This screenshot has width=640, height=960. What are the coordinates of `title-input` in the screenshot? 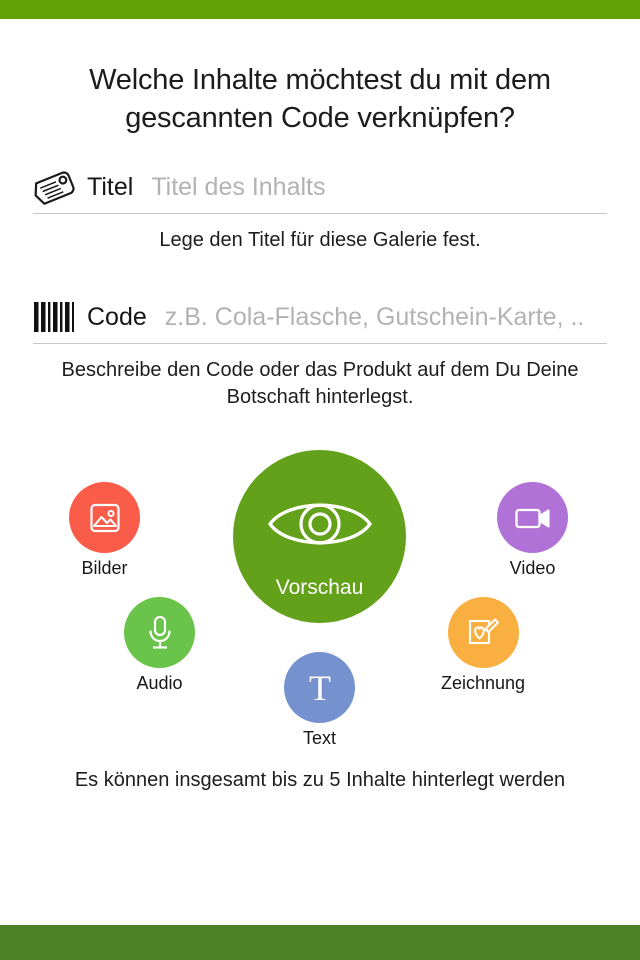 It's located at (379, 187).